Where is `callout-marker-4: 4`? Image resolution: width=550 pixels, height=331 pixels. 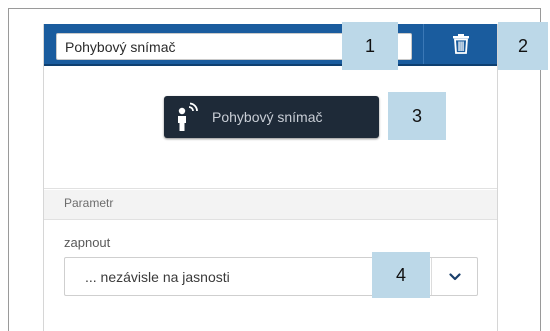 callout-marker-4: 4 is located at coordinates (401, 275).